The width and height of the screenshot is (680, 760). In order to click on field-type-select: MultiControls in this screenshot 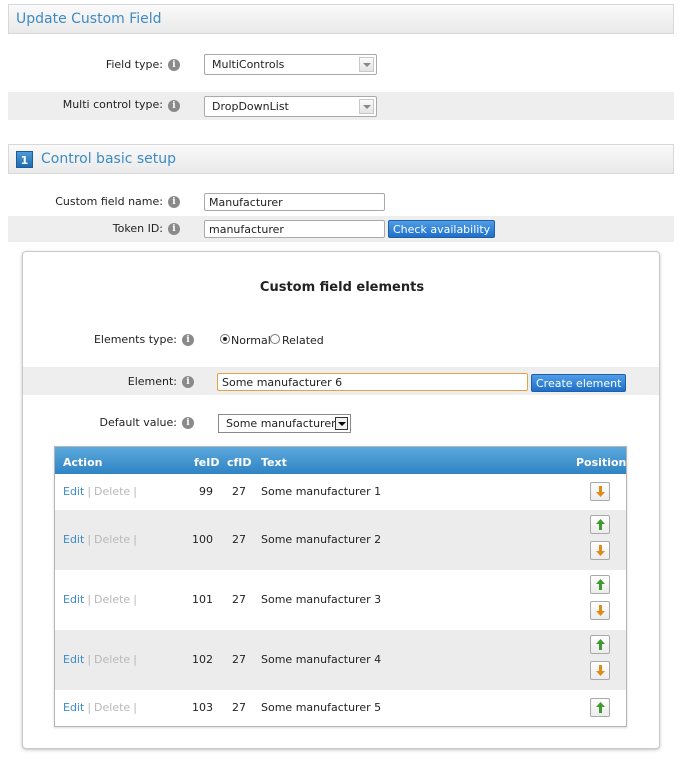, I will do `click(290, 64)`.